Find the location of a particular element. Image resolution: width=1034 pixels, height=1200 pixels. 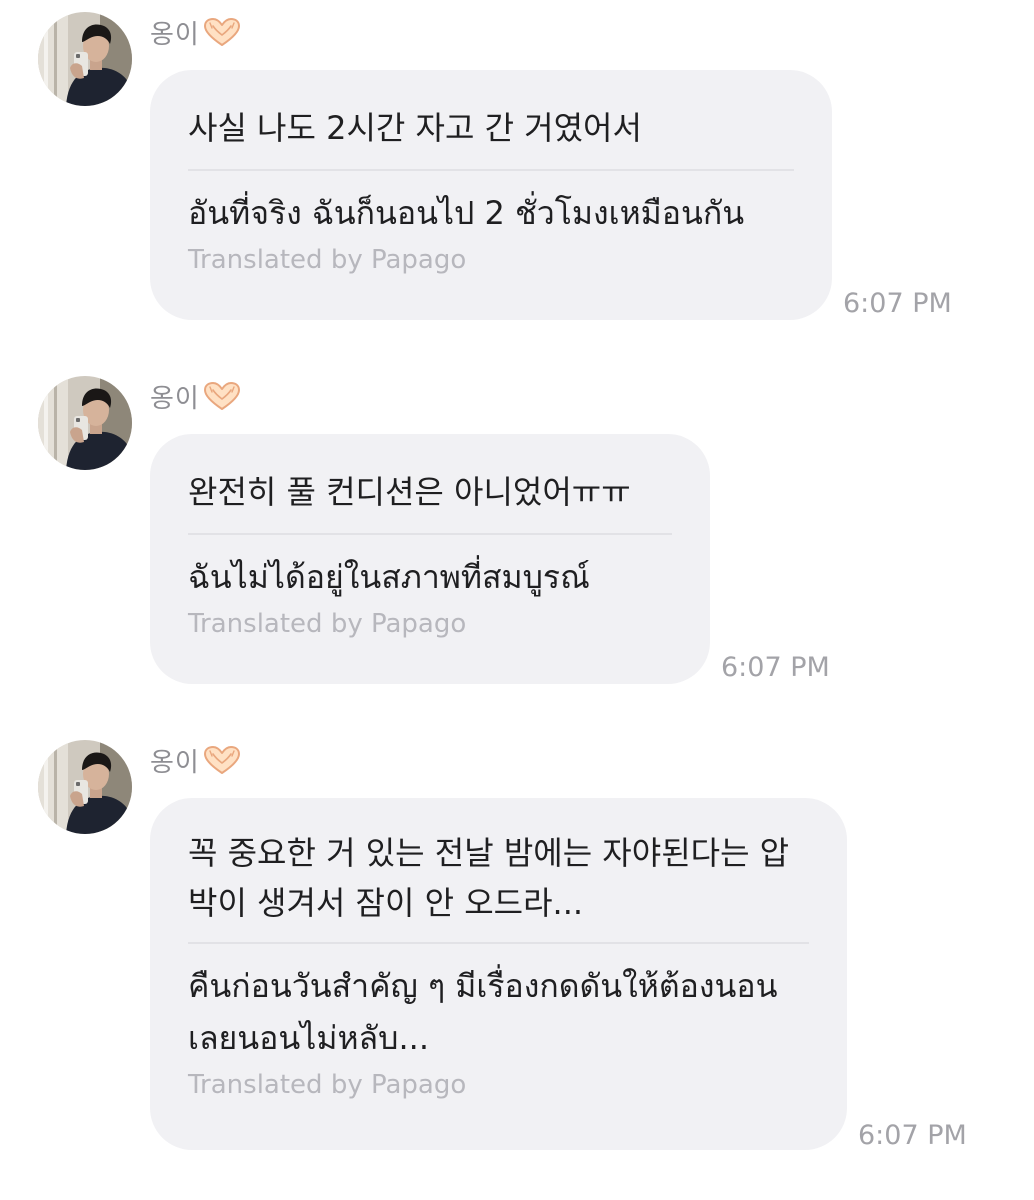

translated-text: อันที่จริง ฉันก็นอนไป 2 ชั่วโมงเหมือนกัน is located at coordinates (466, 213).